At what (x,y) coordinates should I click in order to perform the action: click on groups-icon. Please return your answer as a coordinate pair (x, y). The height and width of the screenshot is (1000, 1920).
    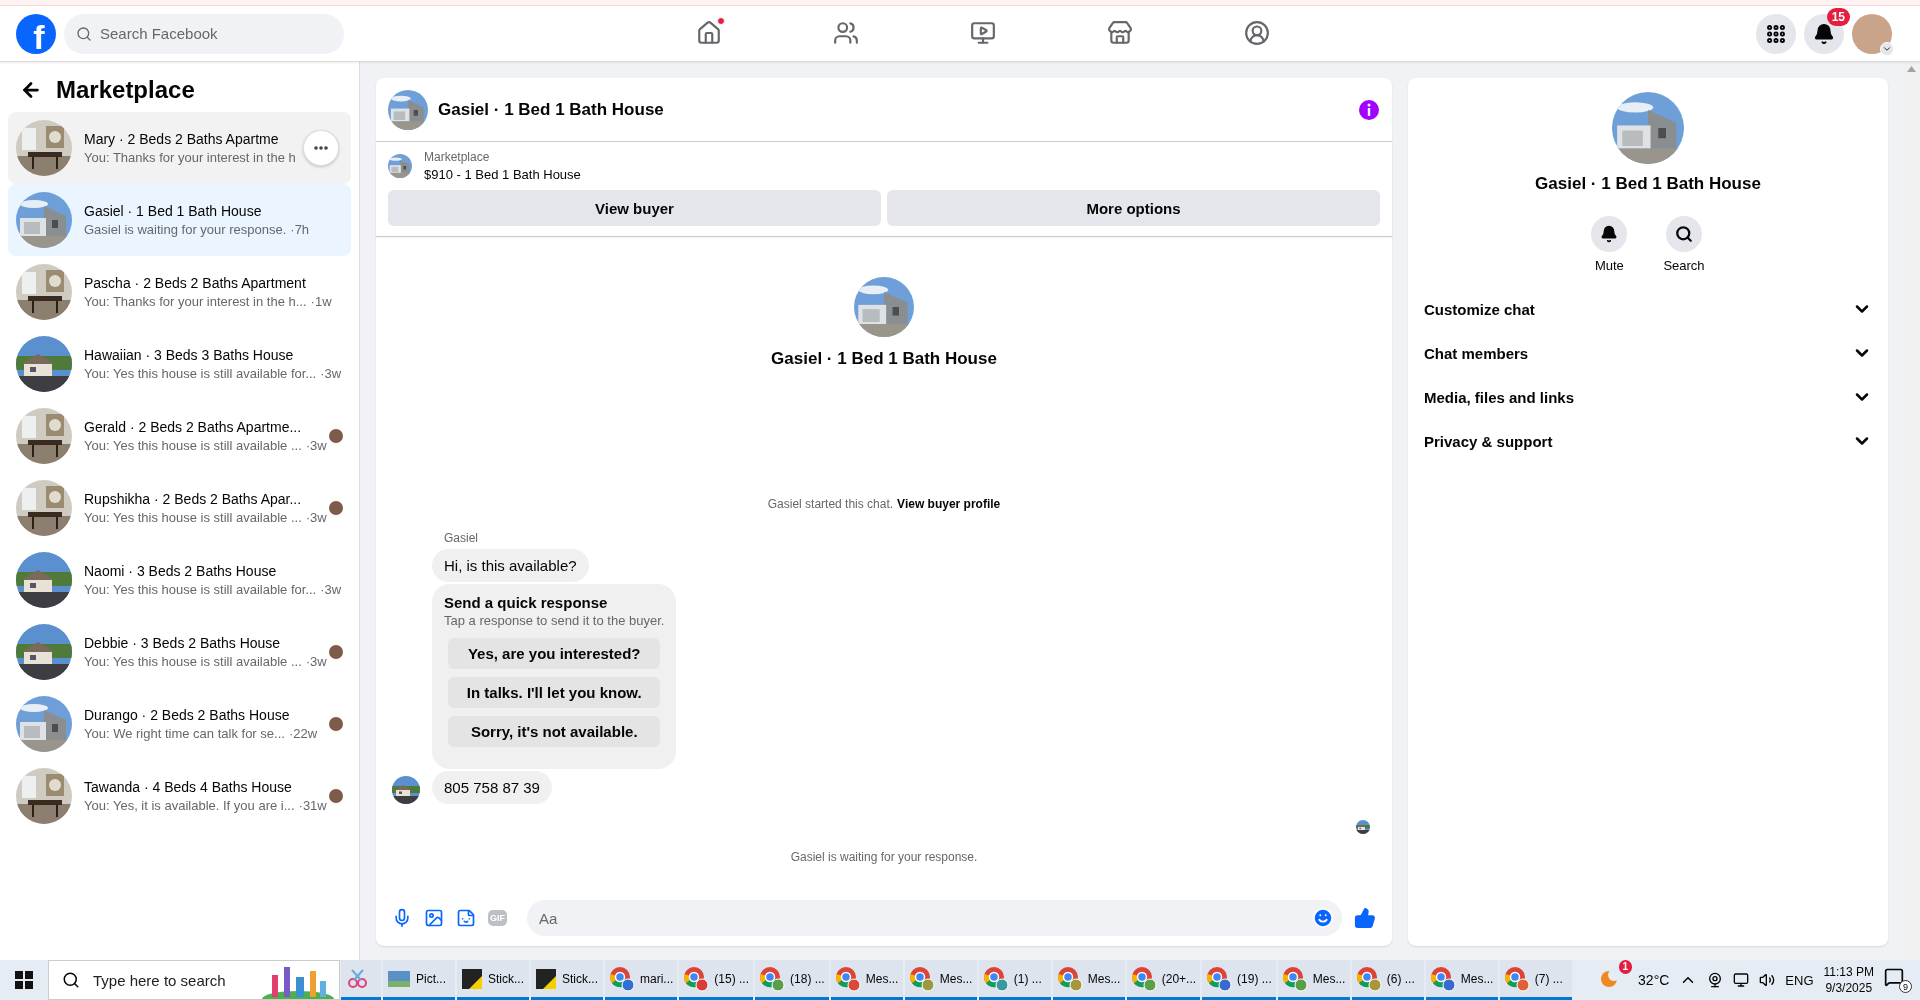
    Looking at the image, I should click on (1256, 32).